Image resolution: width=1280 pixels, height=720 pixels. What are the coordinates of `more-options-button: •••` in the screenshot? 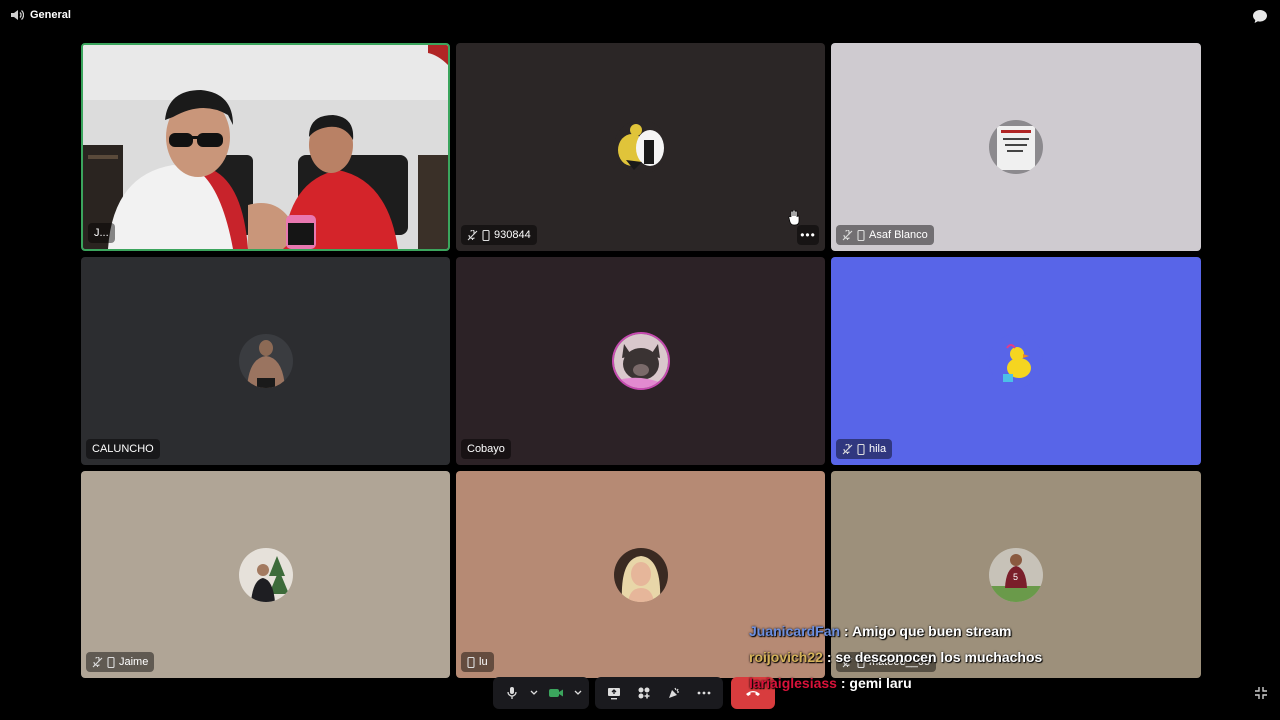 It's located at (808, 235).